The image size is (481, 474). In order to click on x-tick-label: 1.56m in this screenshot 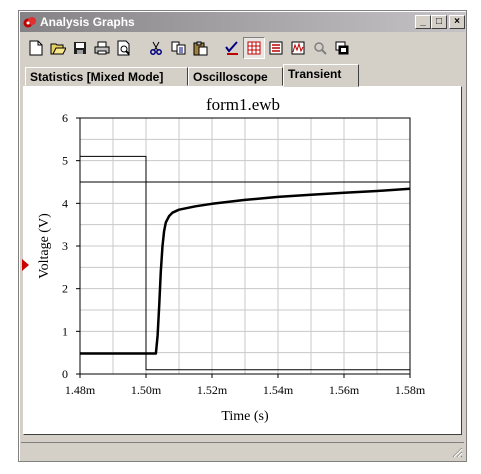, I will do `click(344, 390)`.